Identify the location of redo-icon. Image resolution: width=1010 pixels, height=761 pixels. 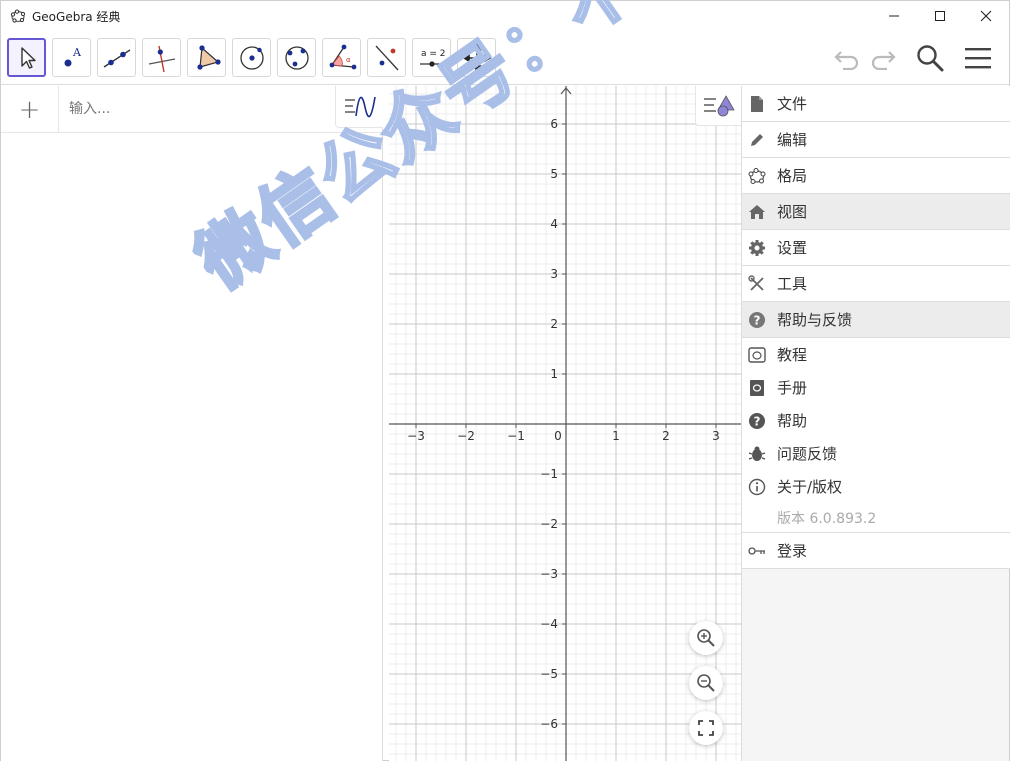
(883, 60).